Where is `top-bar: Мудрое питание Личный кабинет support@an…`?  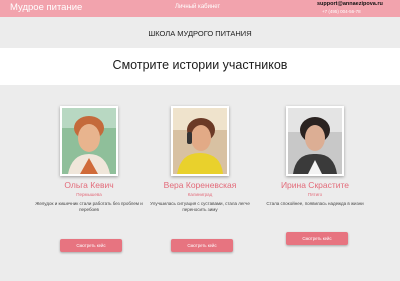 top-bar: Мудрое питание Личный кабинет support@an… is located at coordinates (200, 8).